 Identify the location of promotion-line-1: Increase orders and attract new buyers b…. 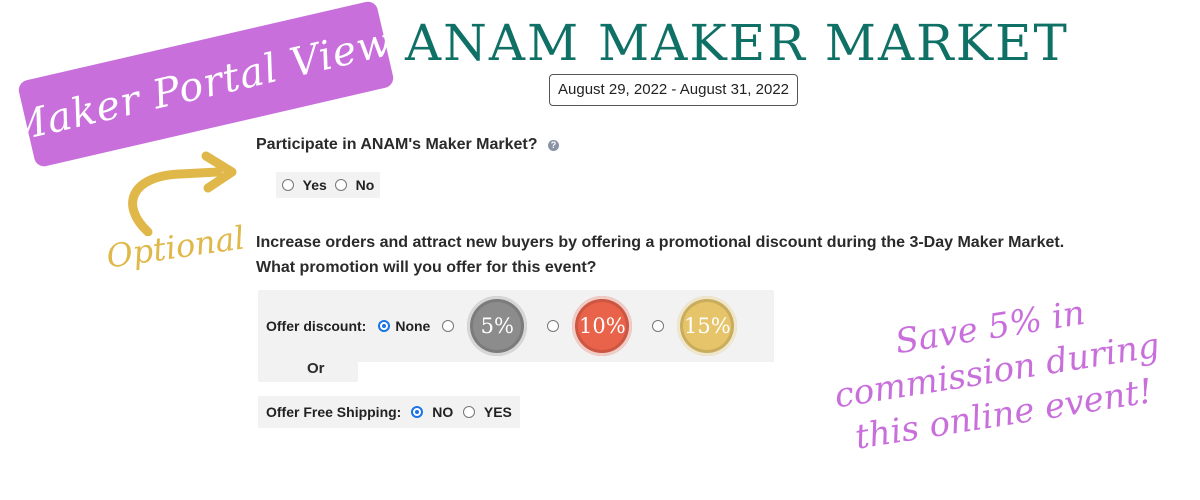
(660, 242).